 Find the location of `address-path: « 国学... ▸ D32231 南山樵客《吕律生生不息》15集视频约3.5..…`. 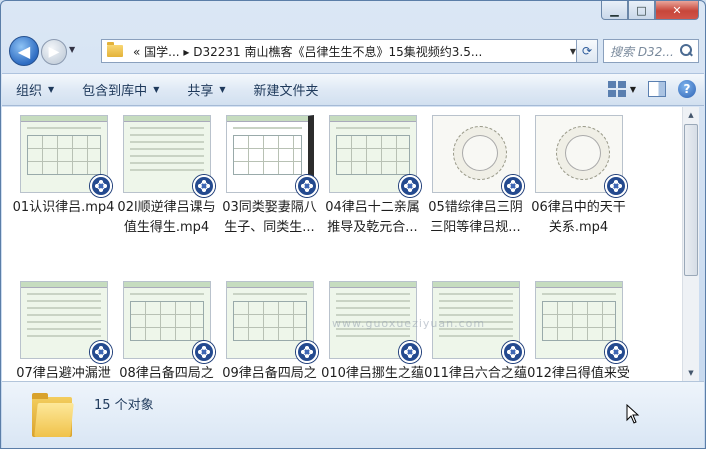

address-path: « 国学... ▸ D32231 南山樵客《吕律生生不息》15集视频约3.5..… is located at coordinates (349, 51).